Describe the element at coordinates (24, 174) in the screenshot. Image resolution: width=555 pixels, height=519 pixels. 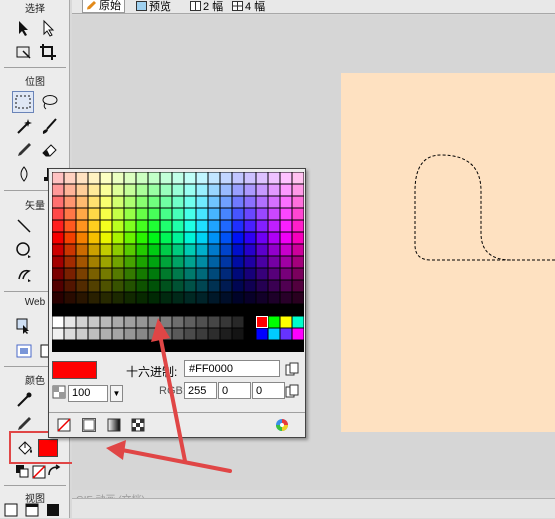
I see `blur-tool` at that location.